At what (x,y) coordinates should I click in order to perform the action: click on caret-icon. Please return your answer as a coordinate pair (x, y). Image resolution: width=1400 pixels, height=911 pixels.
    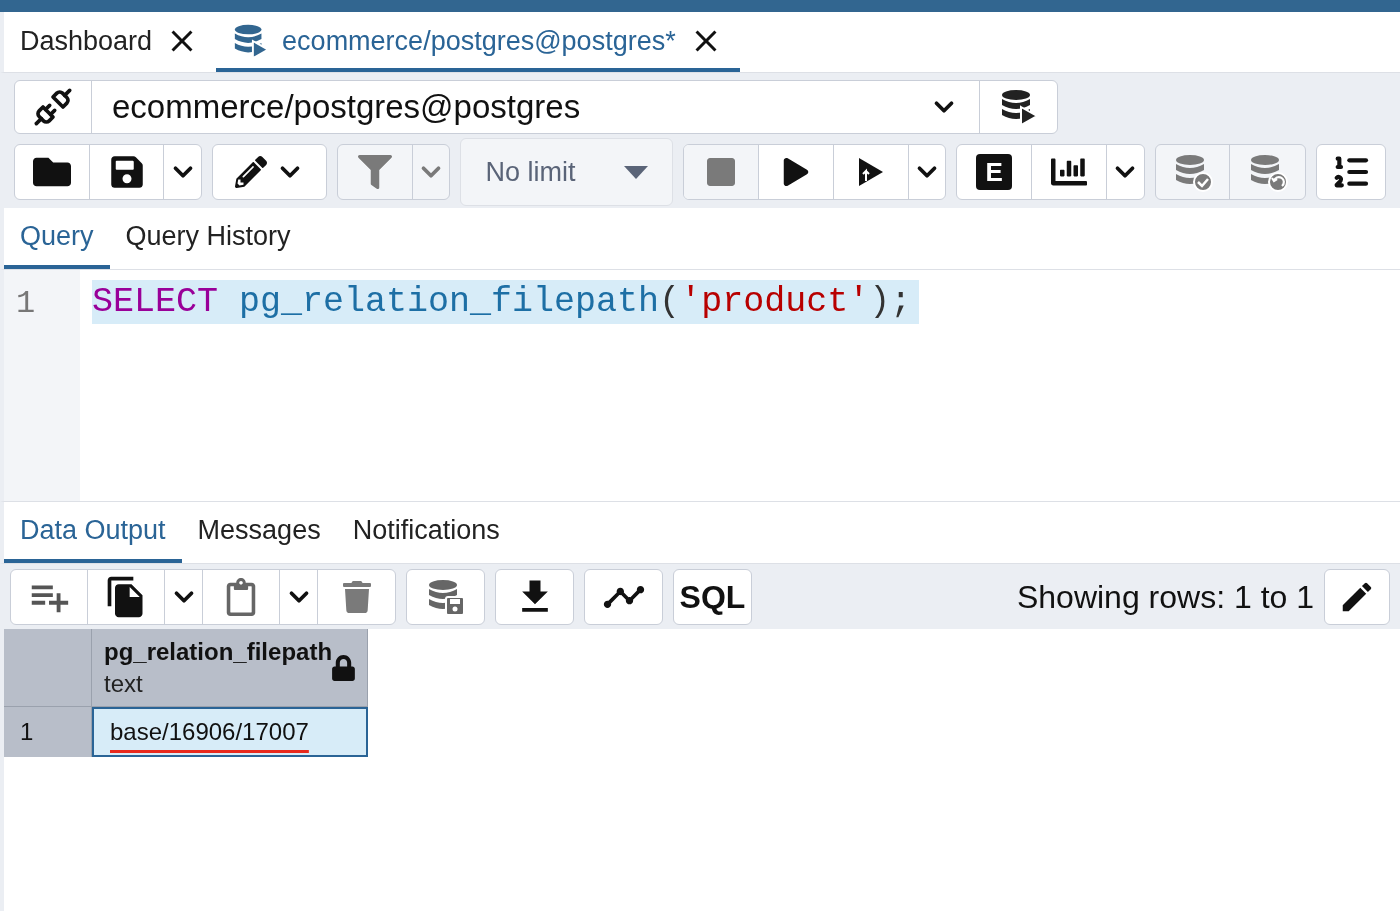
    Looking at the image, I should click on (636, 172).